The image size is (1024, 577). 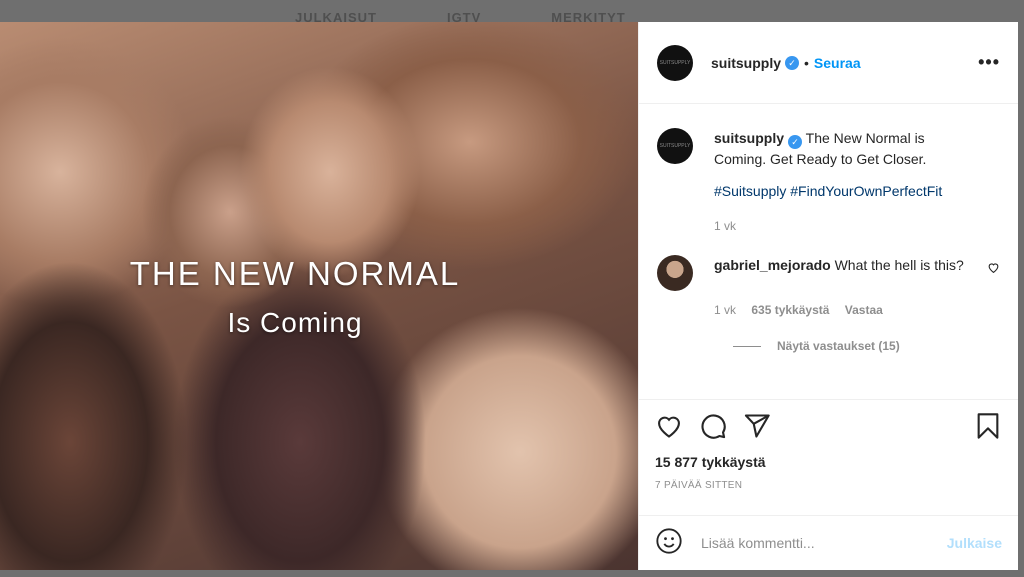 What do you see at coordinates (295, 322) in the screenshot?
I see `photo-overlay-subtitle: Is Coming` at bounding box center [295, 322].